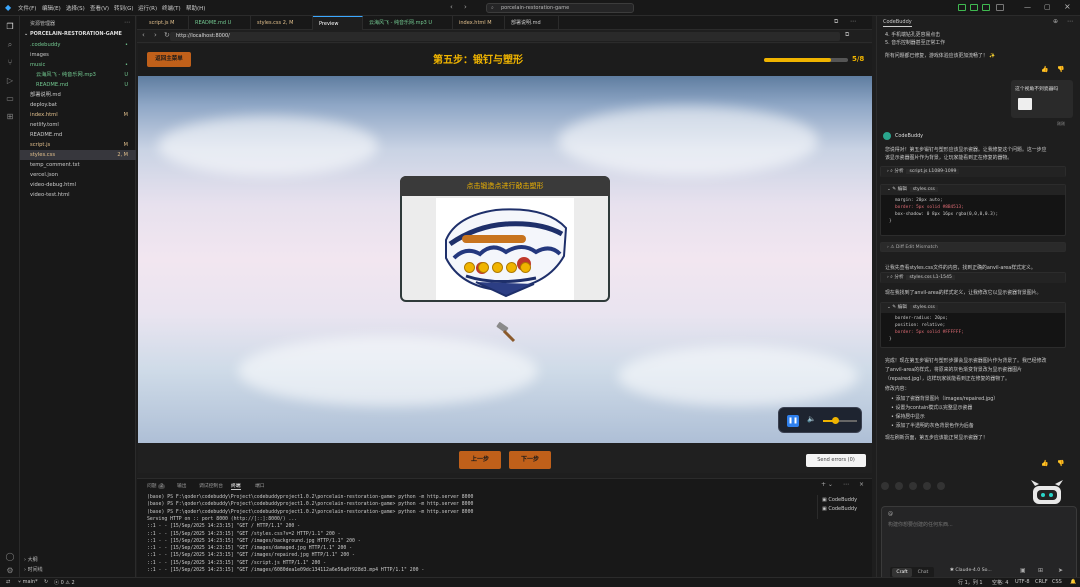  What do you see at coordinates (902, 572) in the screenshot?
I see `mode-craft: Craft` at bounding box center [902, 572].